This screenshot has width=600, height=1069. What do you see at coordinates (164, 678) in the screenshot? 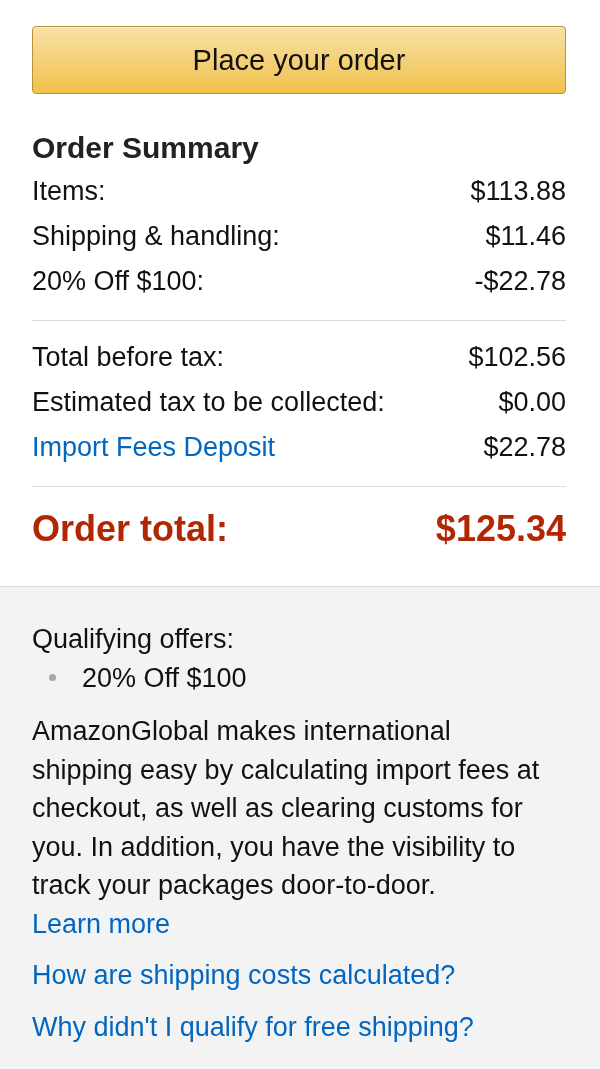
I see `offer-item: 20% Off $100` at bounding box center [164, 678].